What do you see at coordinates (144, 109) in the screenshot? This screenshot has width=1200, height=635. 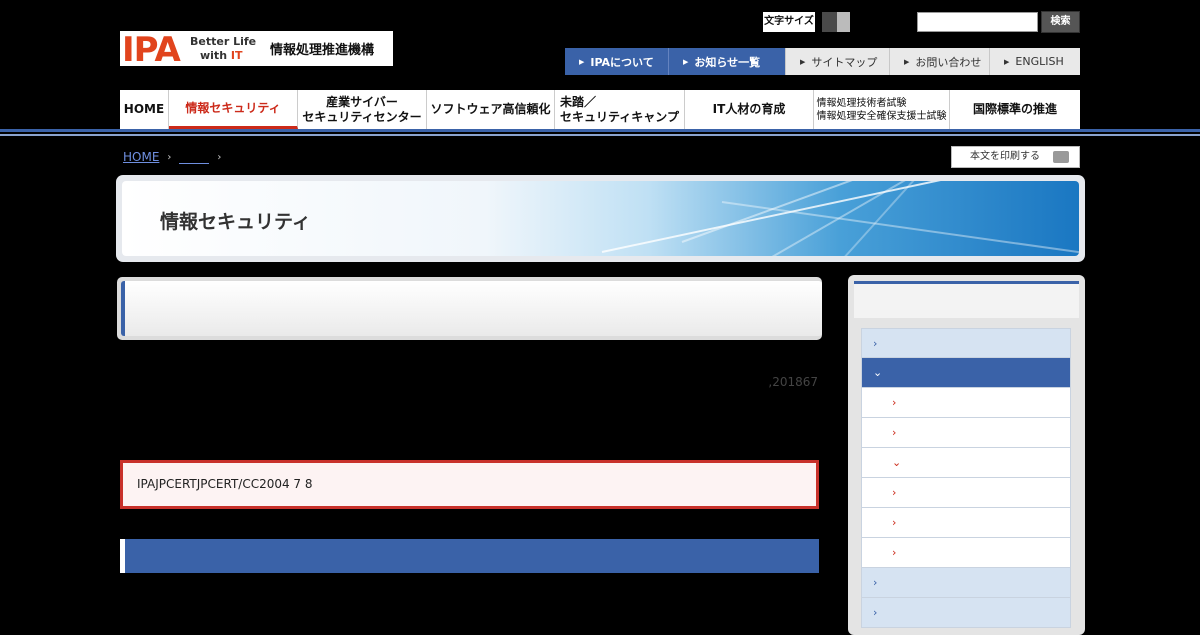 I see `gnav-home: HOME` at bounding box center [144, 109].